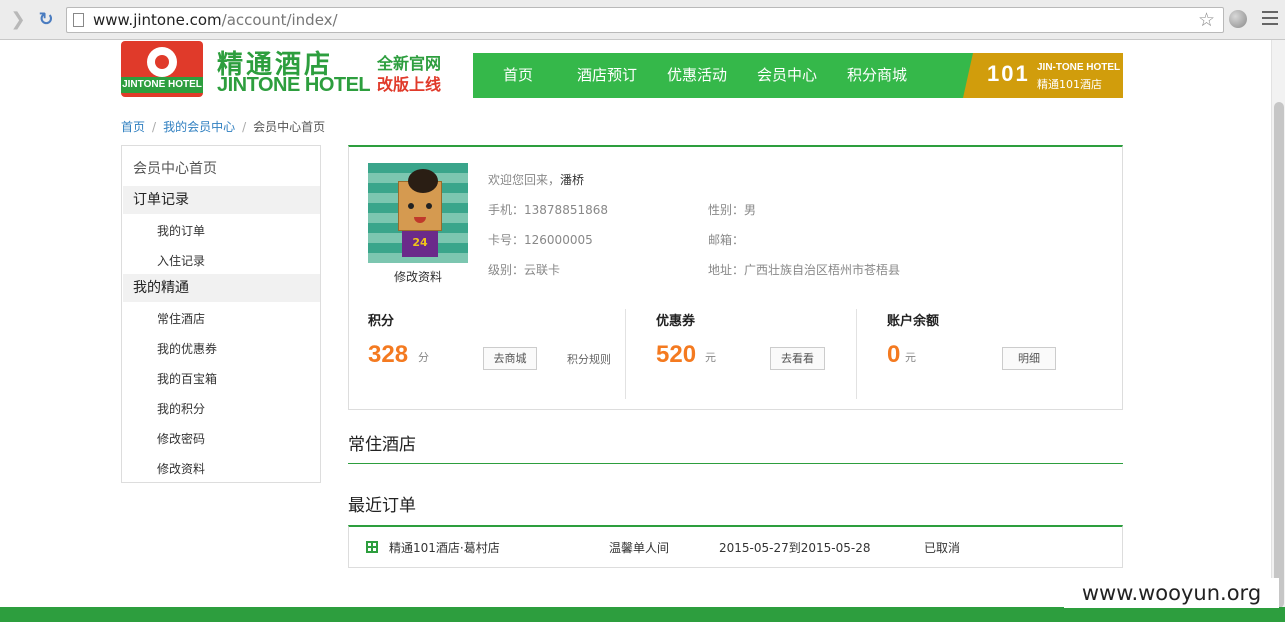  I want to click on scroll-thumb, so click(1279, 355).